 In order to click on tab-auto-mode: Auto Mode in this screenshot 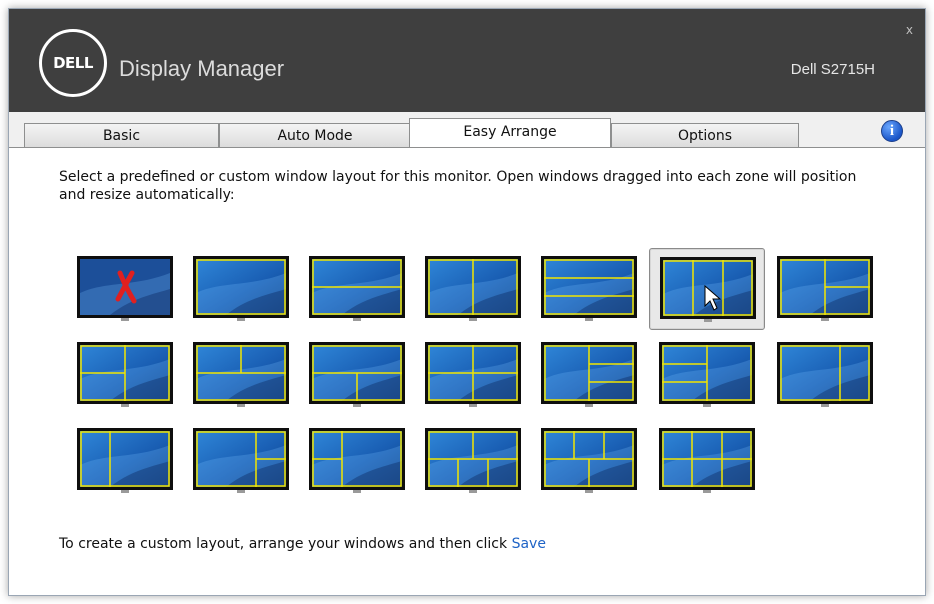, I will do `click(315, 135)`.